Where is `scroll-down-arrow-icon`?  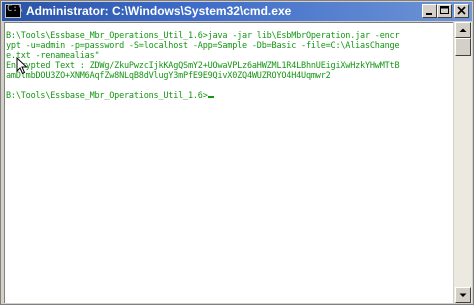
scroll-down-arrow-icon is located at coordinates (463, 295).